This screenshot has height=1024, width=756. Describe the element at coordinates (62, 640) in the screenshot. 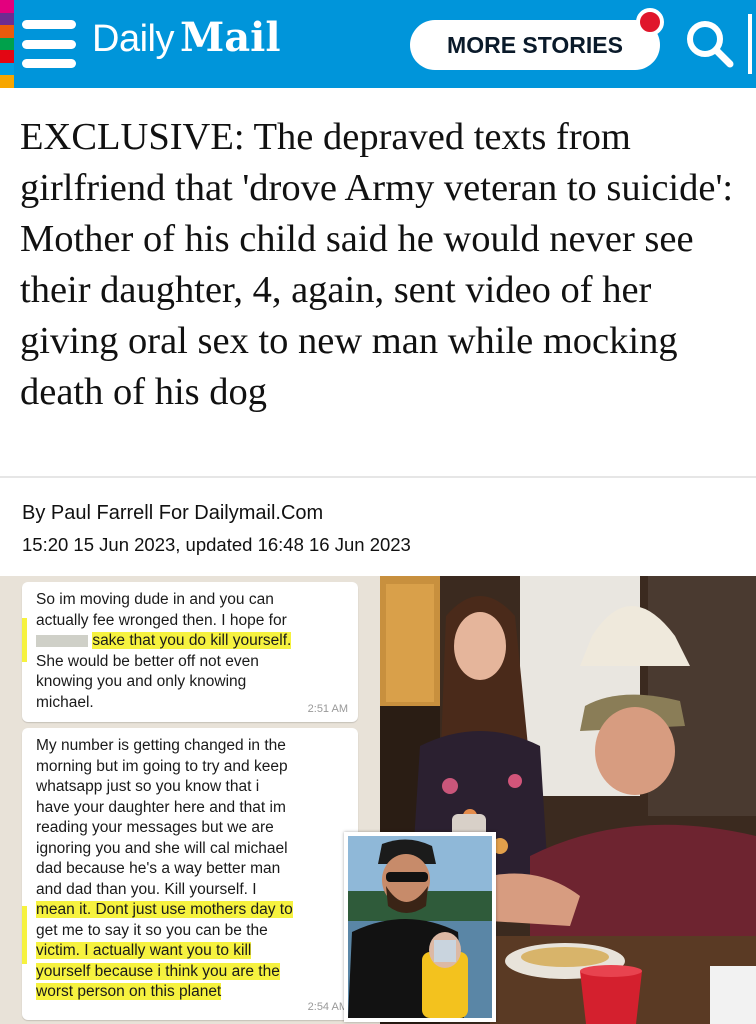

I see `redacted-name` at that location.